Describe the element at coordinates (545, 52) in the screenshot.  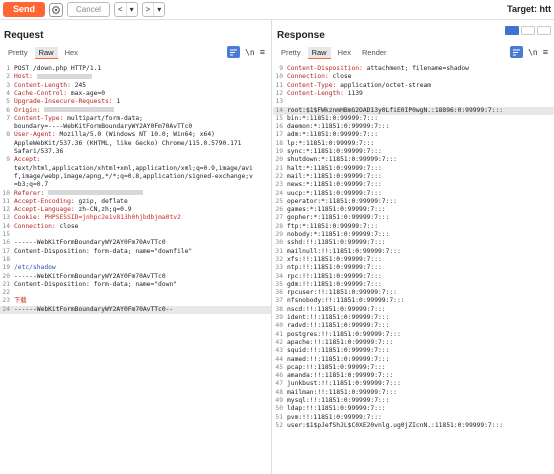
I see `response-menu-icon: ≡` at that location.